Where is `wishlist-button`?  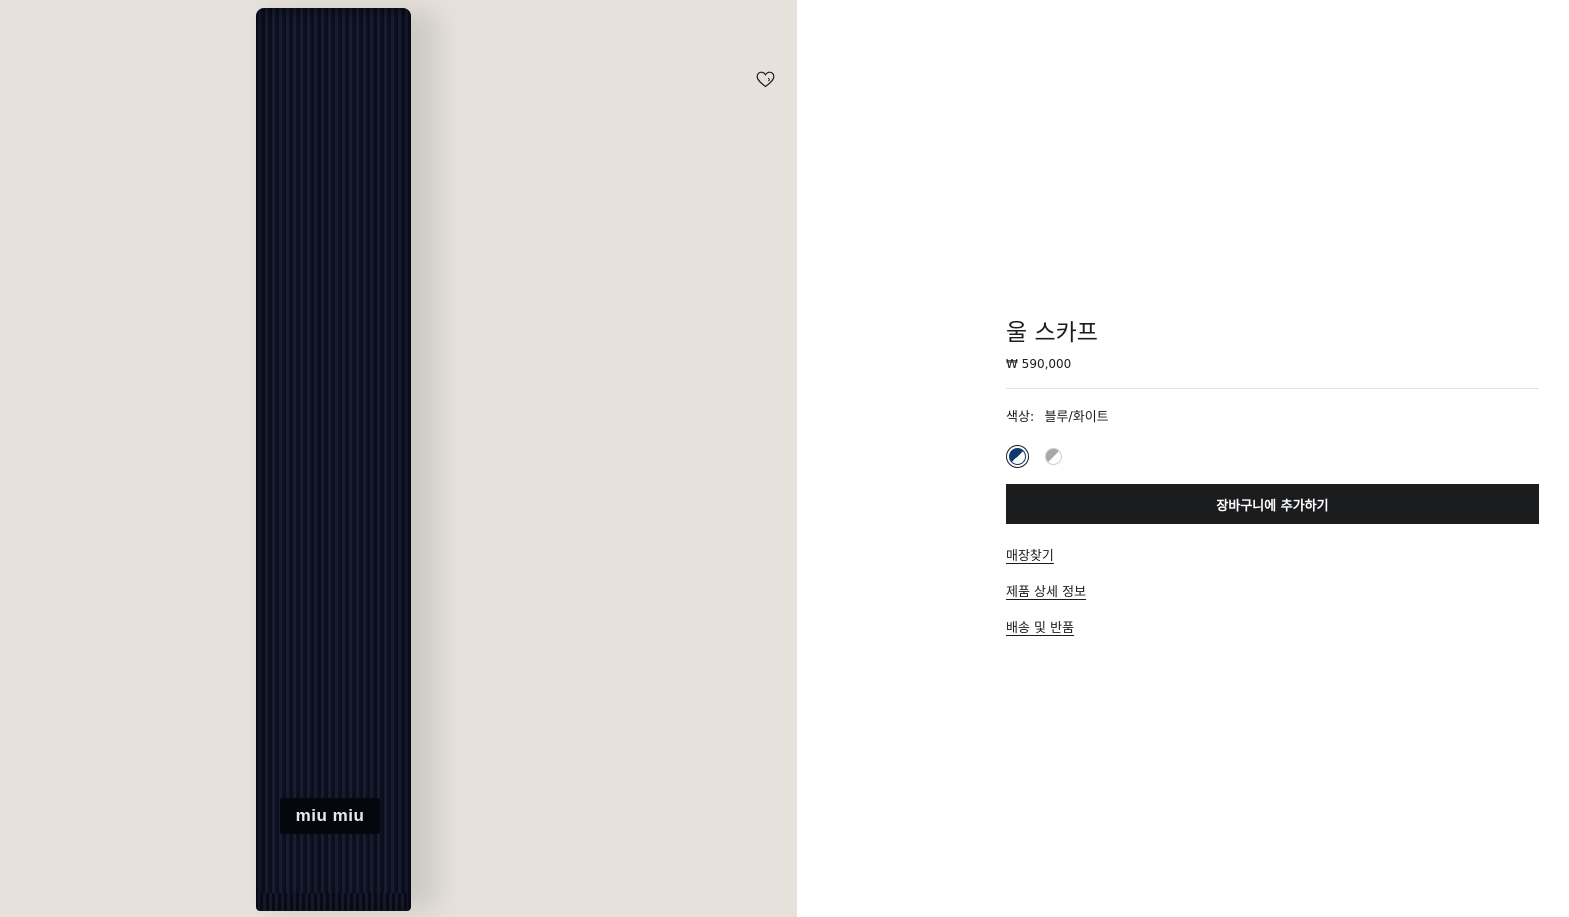 wishlist-button is located at coordinates (765, 79).